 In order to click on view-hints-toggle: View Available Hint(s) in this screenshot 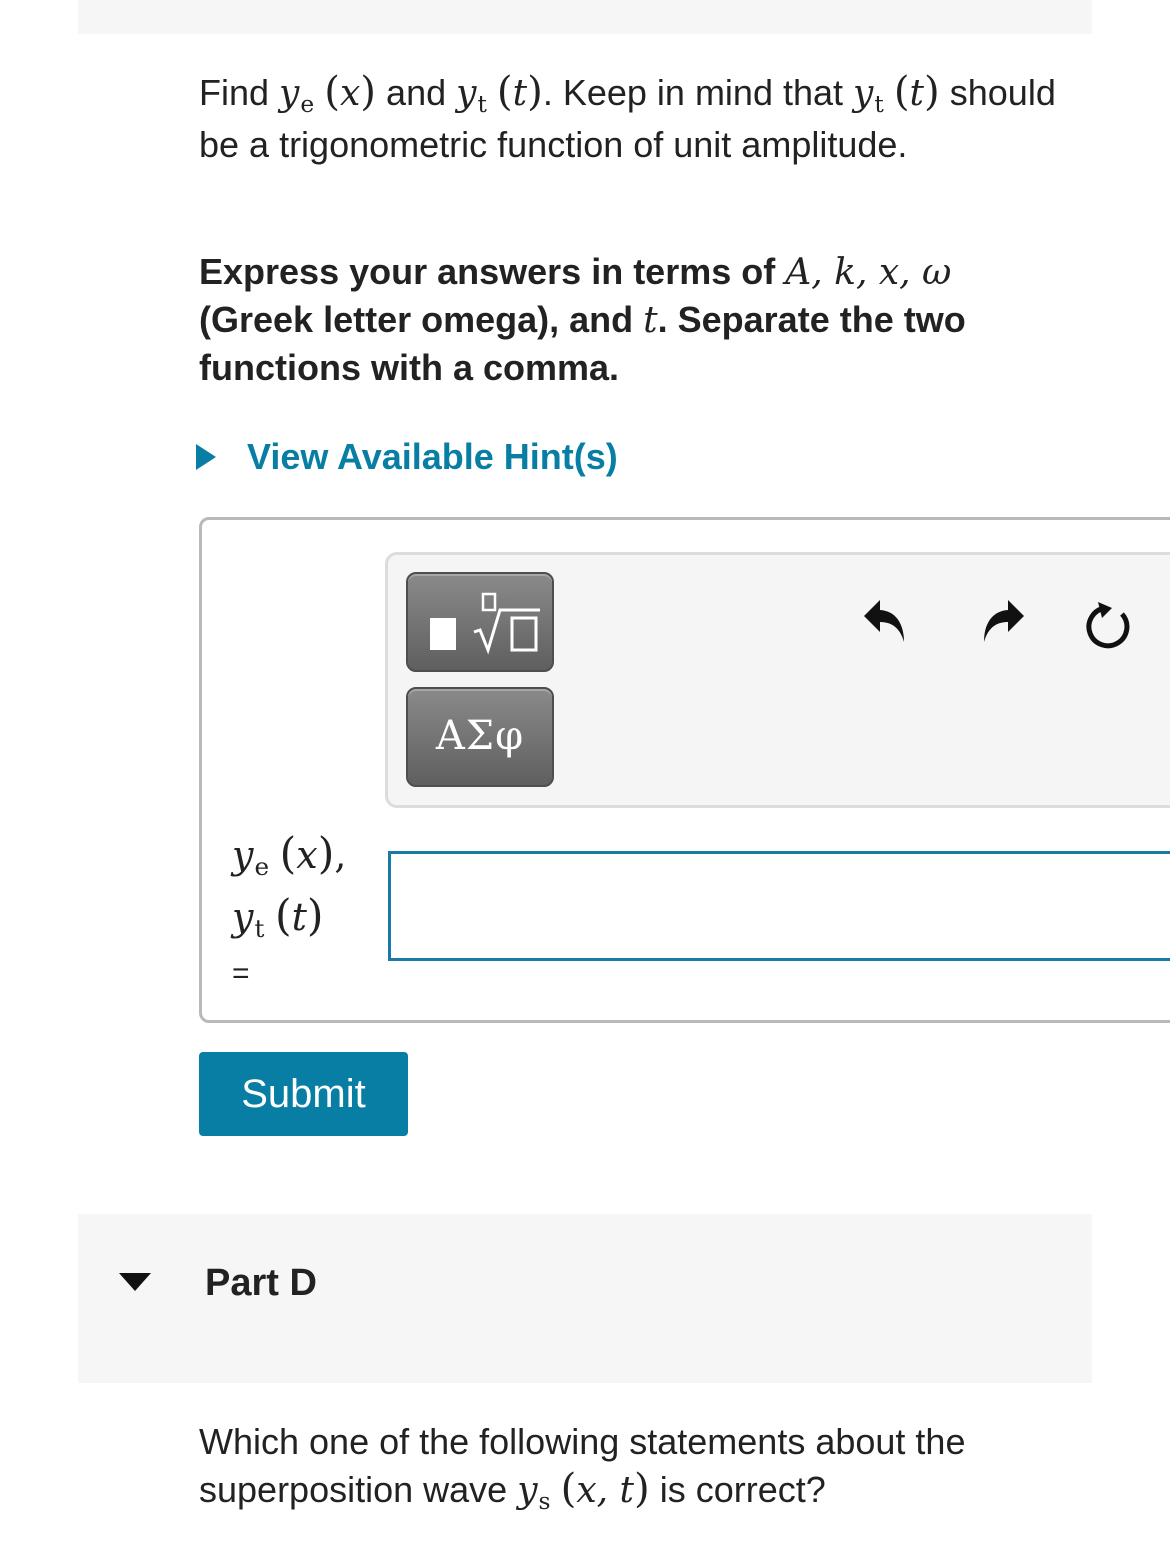, I will do `click(407, 457)`.